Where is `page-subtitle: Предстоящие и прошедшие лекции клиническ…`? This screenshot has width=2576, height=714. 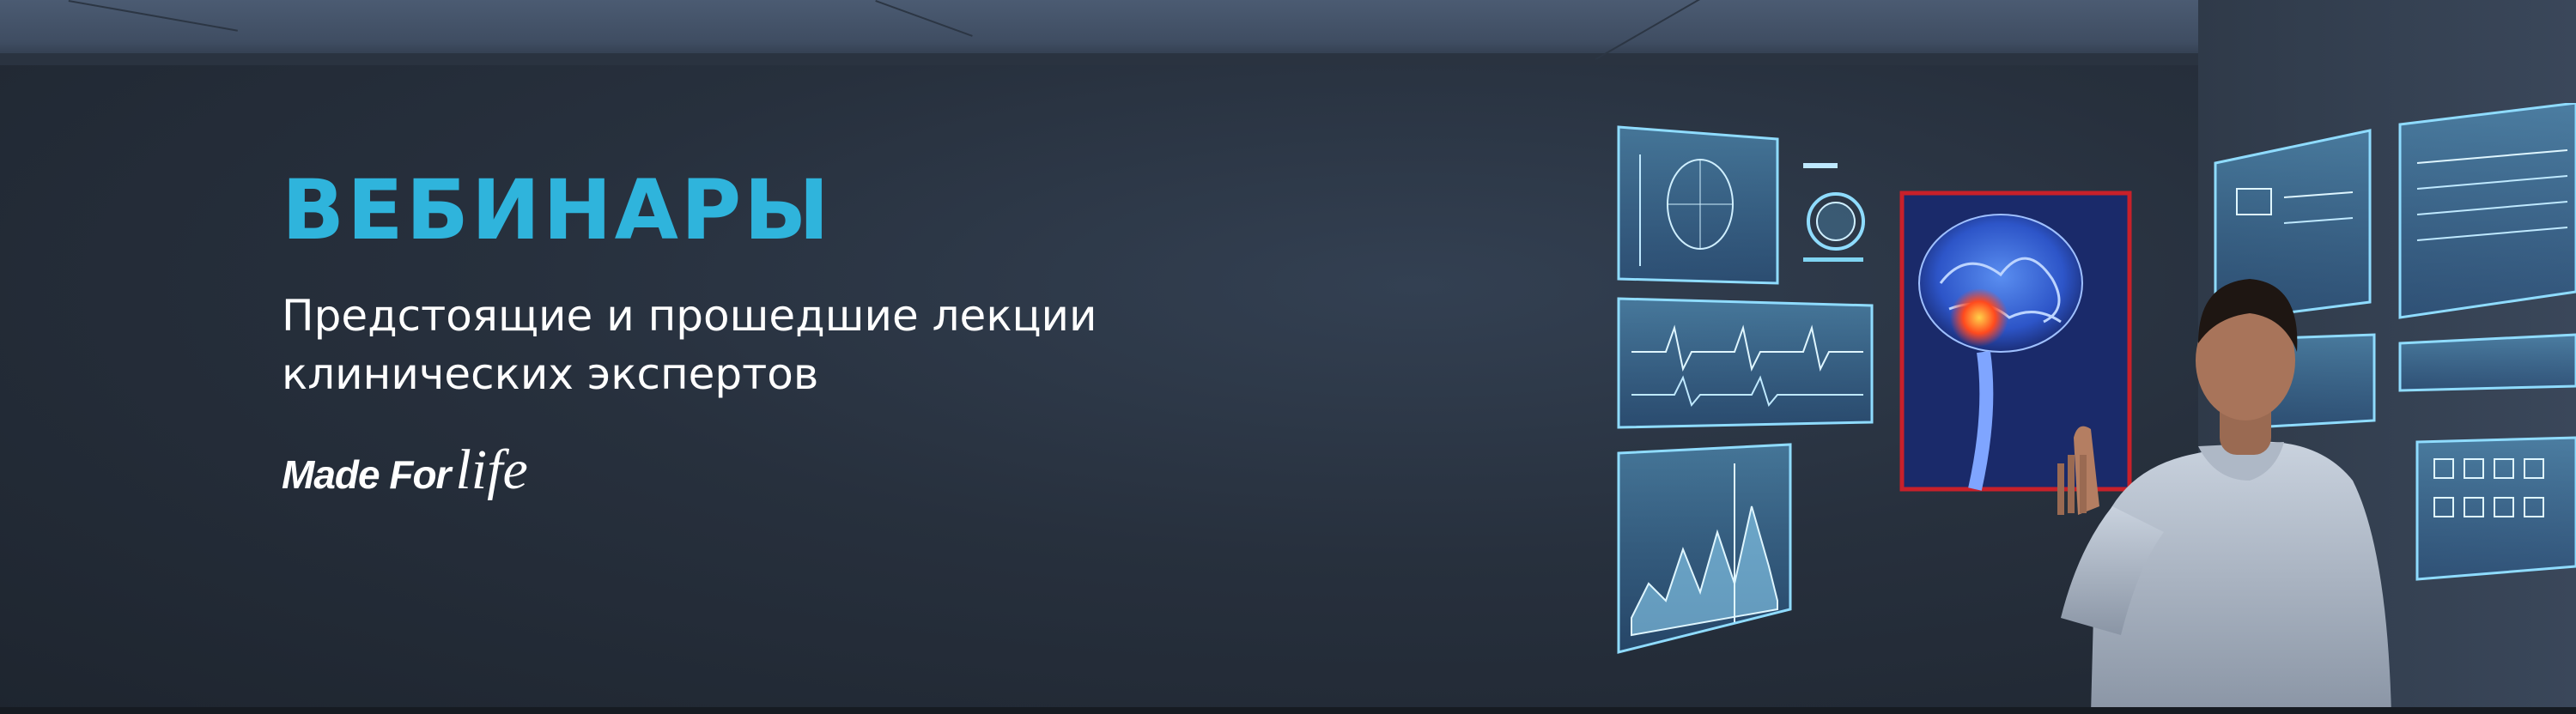 page-subtitle: Предстоящие и прошедшие лекции клиническ… is located at coordinates (711, 345).